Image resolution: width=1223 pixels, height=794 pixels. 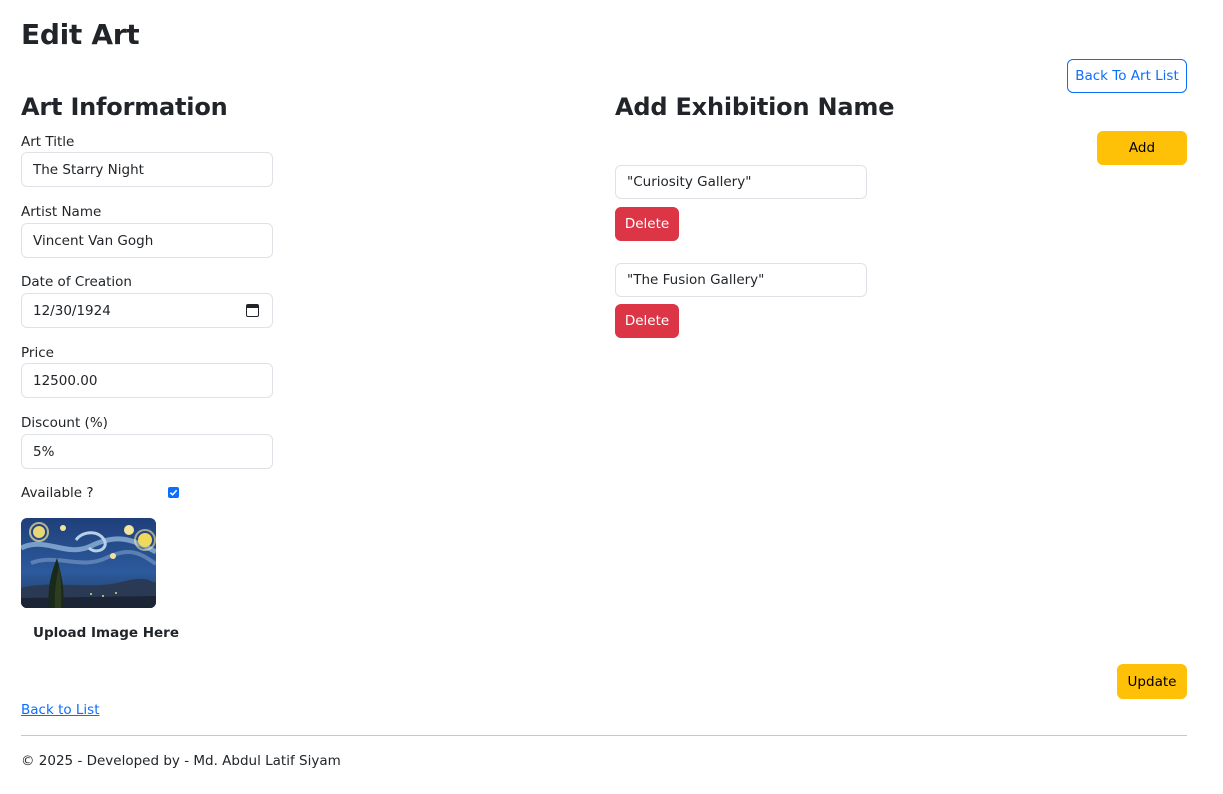 What do you see at coordinates (1152, 681) in the screenshot?
I see `update-button: Update` at bounding box center [1152, 681].